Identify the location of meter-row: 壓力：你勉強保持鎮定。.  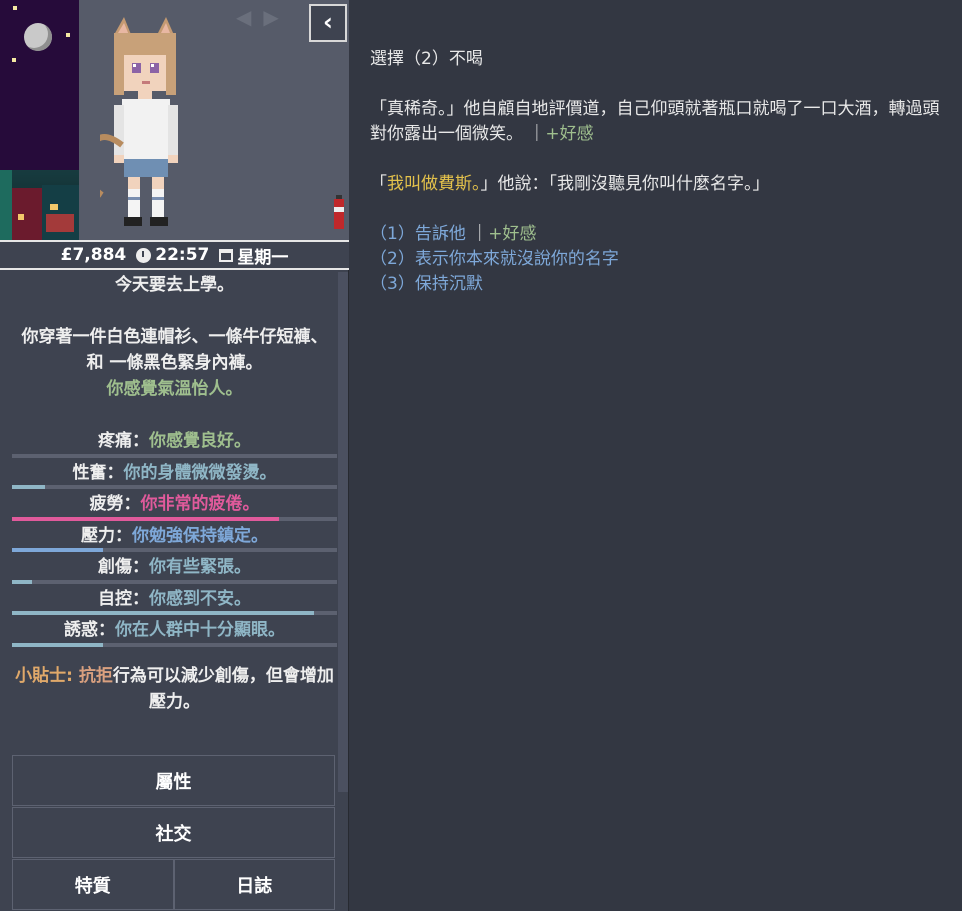
(174, 539).